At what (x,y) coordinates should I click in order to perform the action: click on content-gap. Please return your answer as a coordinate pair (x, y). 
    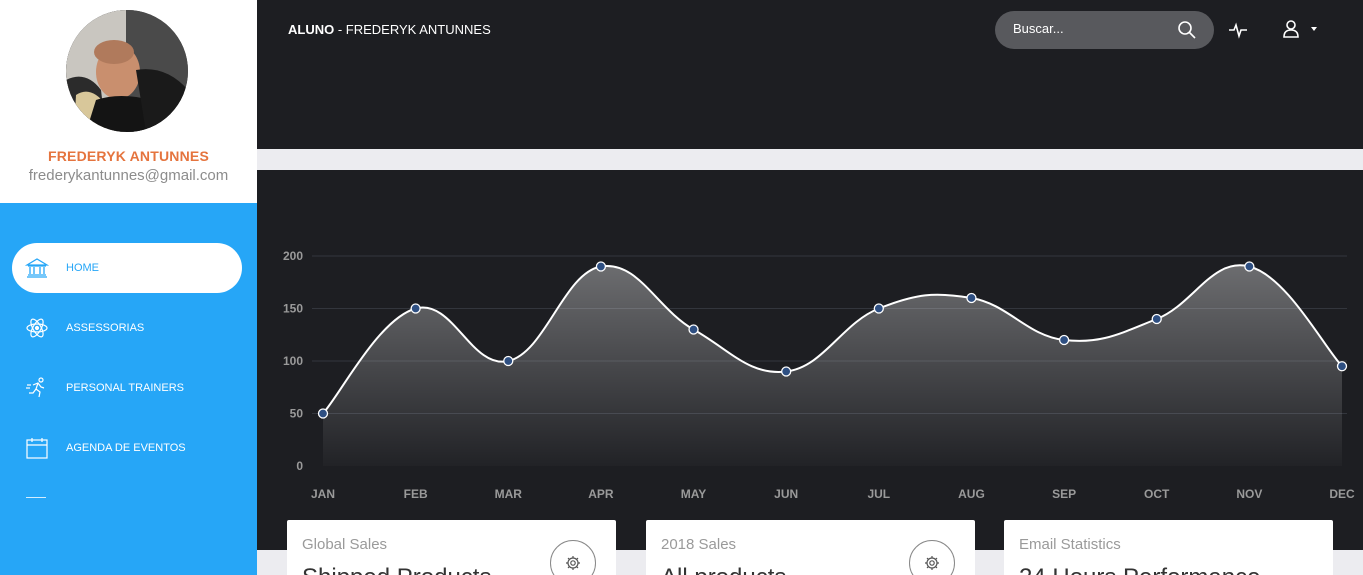
    Looking at the image, I should click on (810, 159).